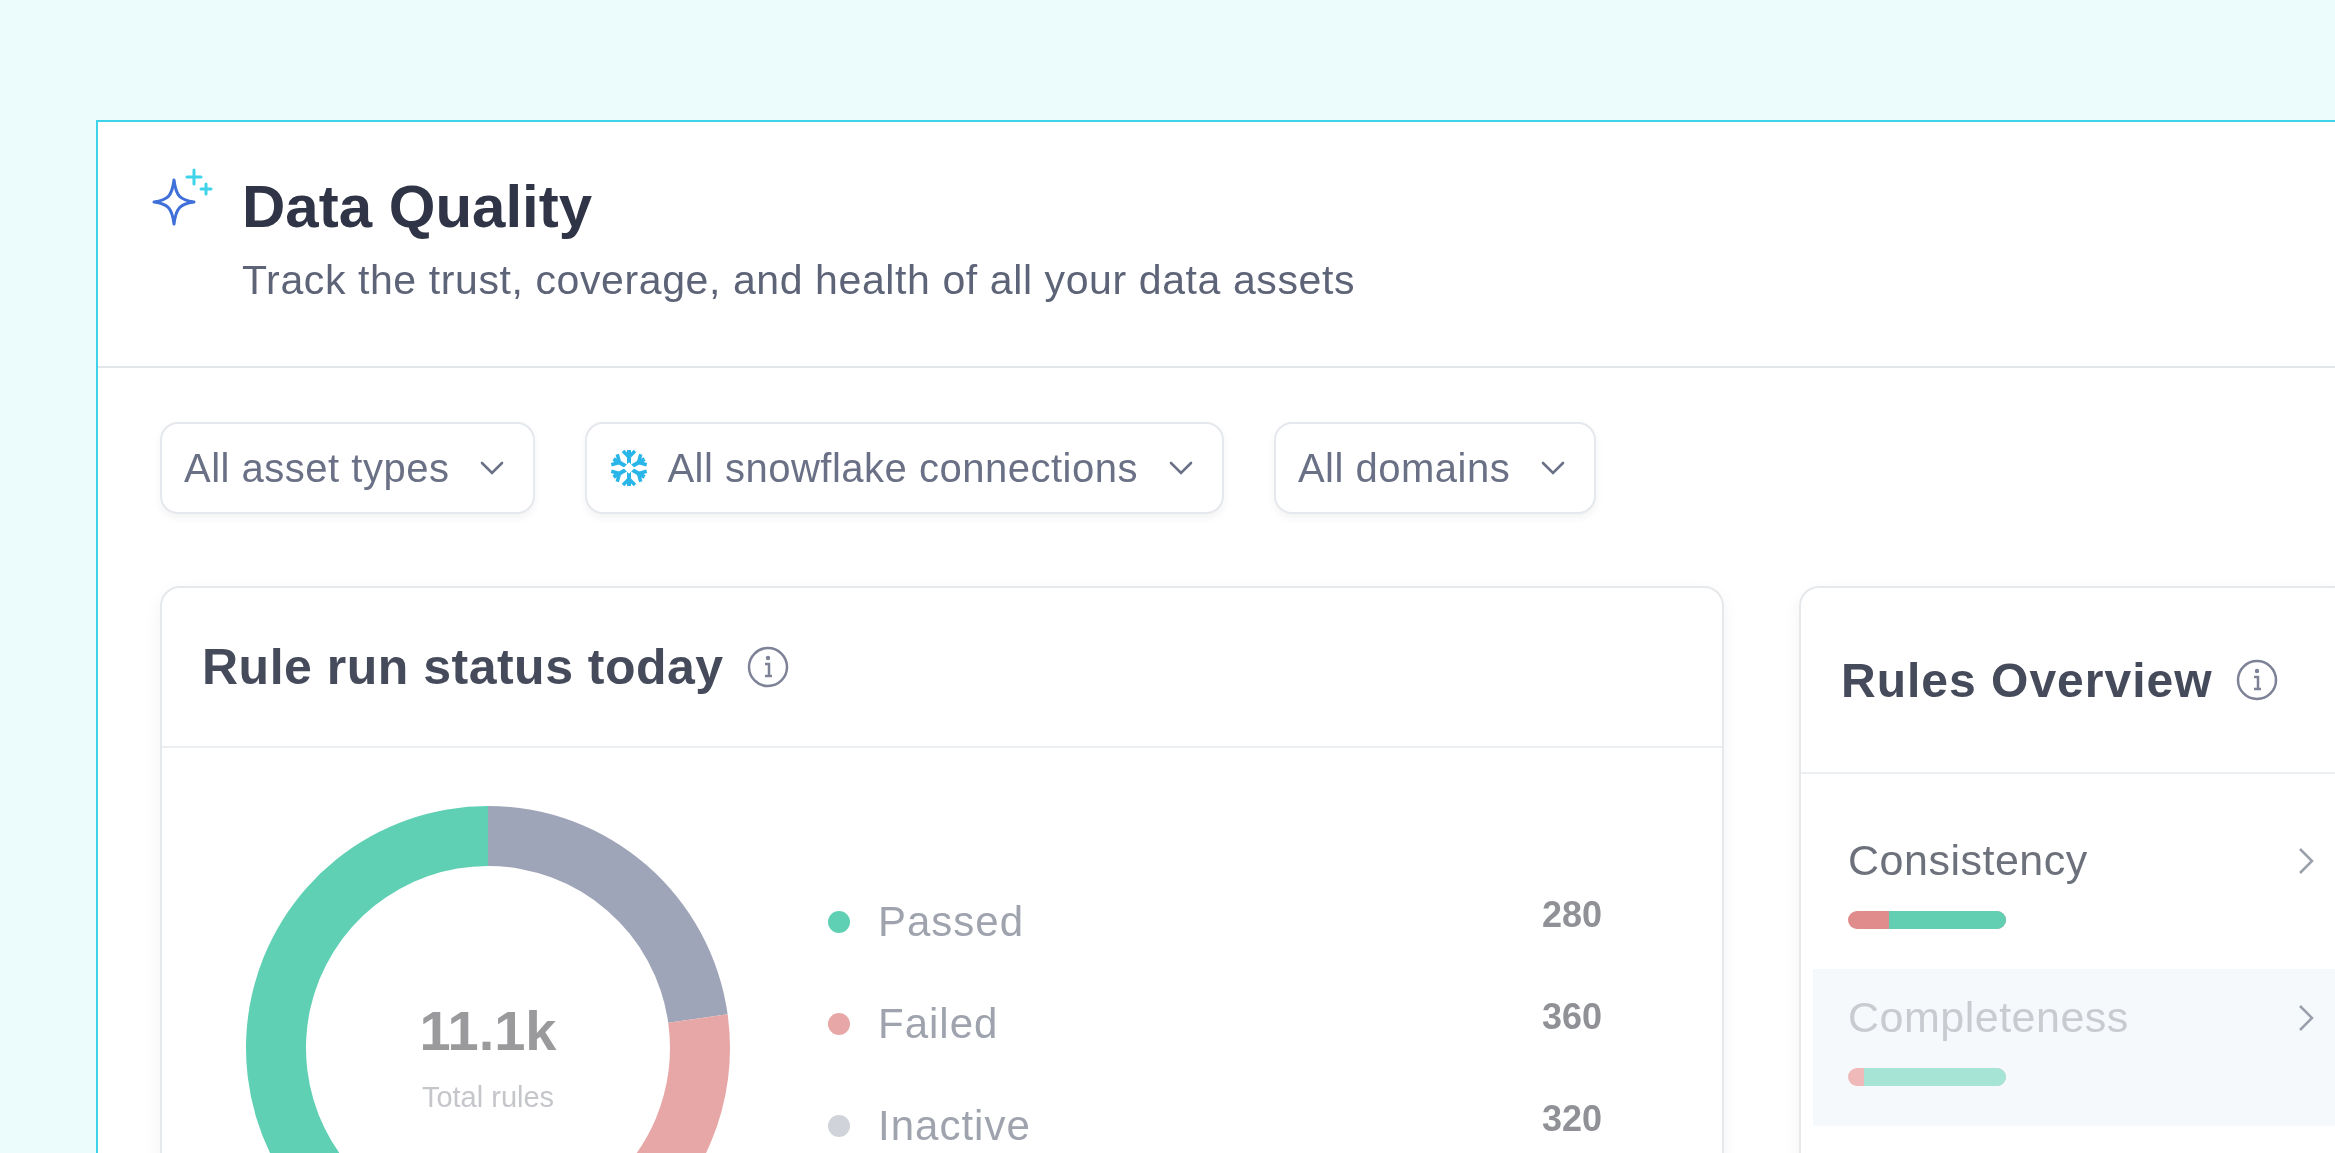 The image size is (2335, 1153). What do you see at coordinates (348, 468) in the screenshot?
I see `filter-dropdown: All asset types` at bounding box center [348, 468].